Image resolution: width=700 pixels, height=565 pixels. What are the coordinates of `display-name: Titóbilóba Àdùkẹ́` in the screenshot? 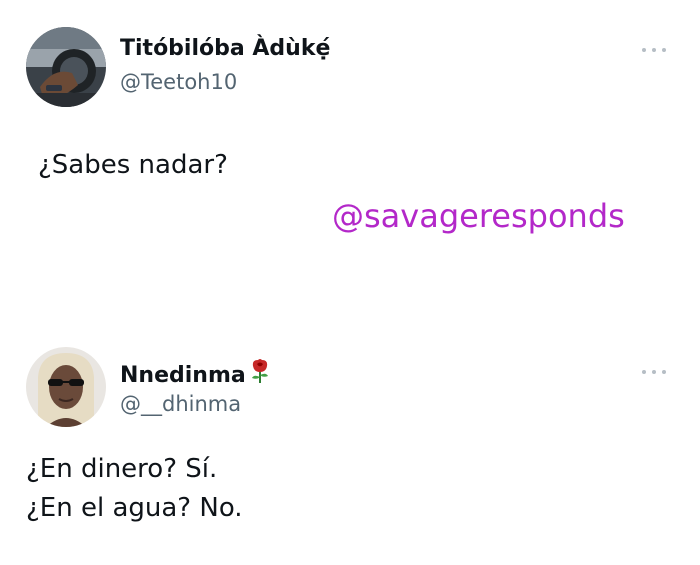 It's located at (225, 48).